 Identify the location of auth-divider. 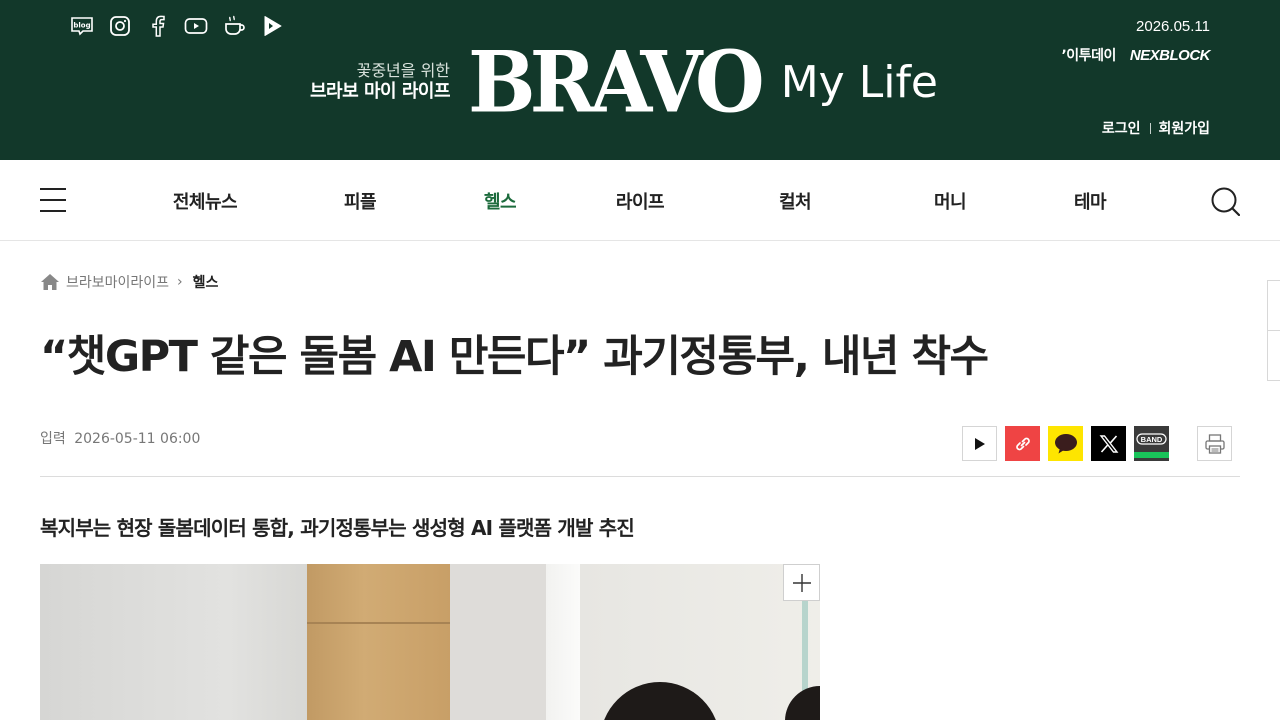
(1151, 128).